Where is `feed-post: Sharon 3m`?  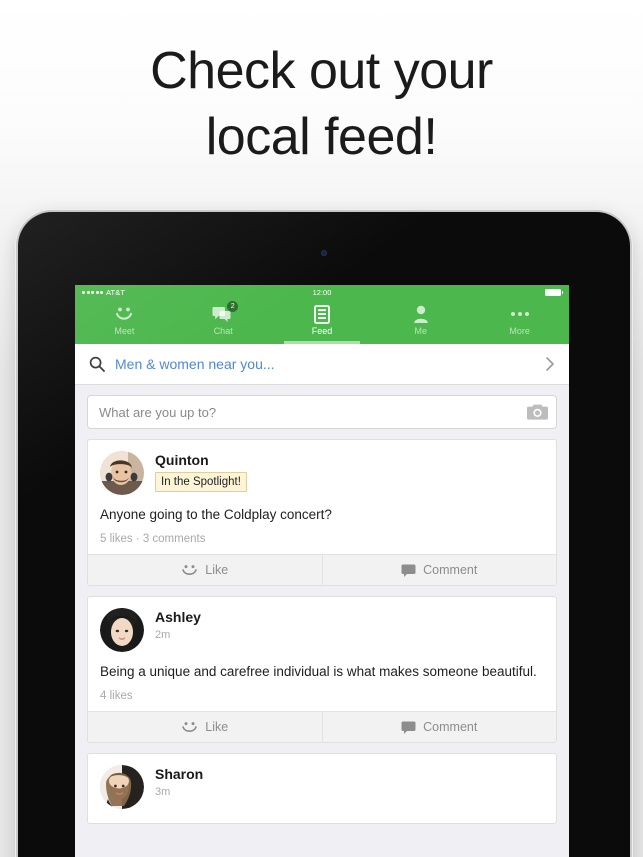 feed-post: Sharon 3m is located at coordinates (322, 788).